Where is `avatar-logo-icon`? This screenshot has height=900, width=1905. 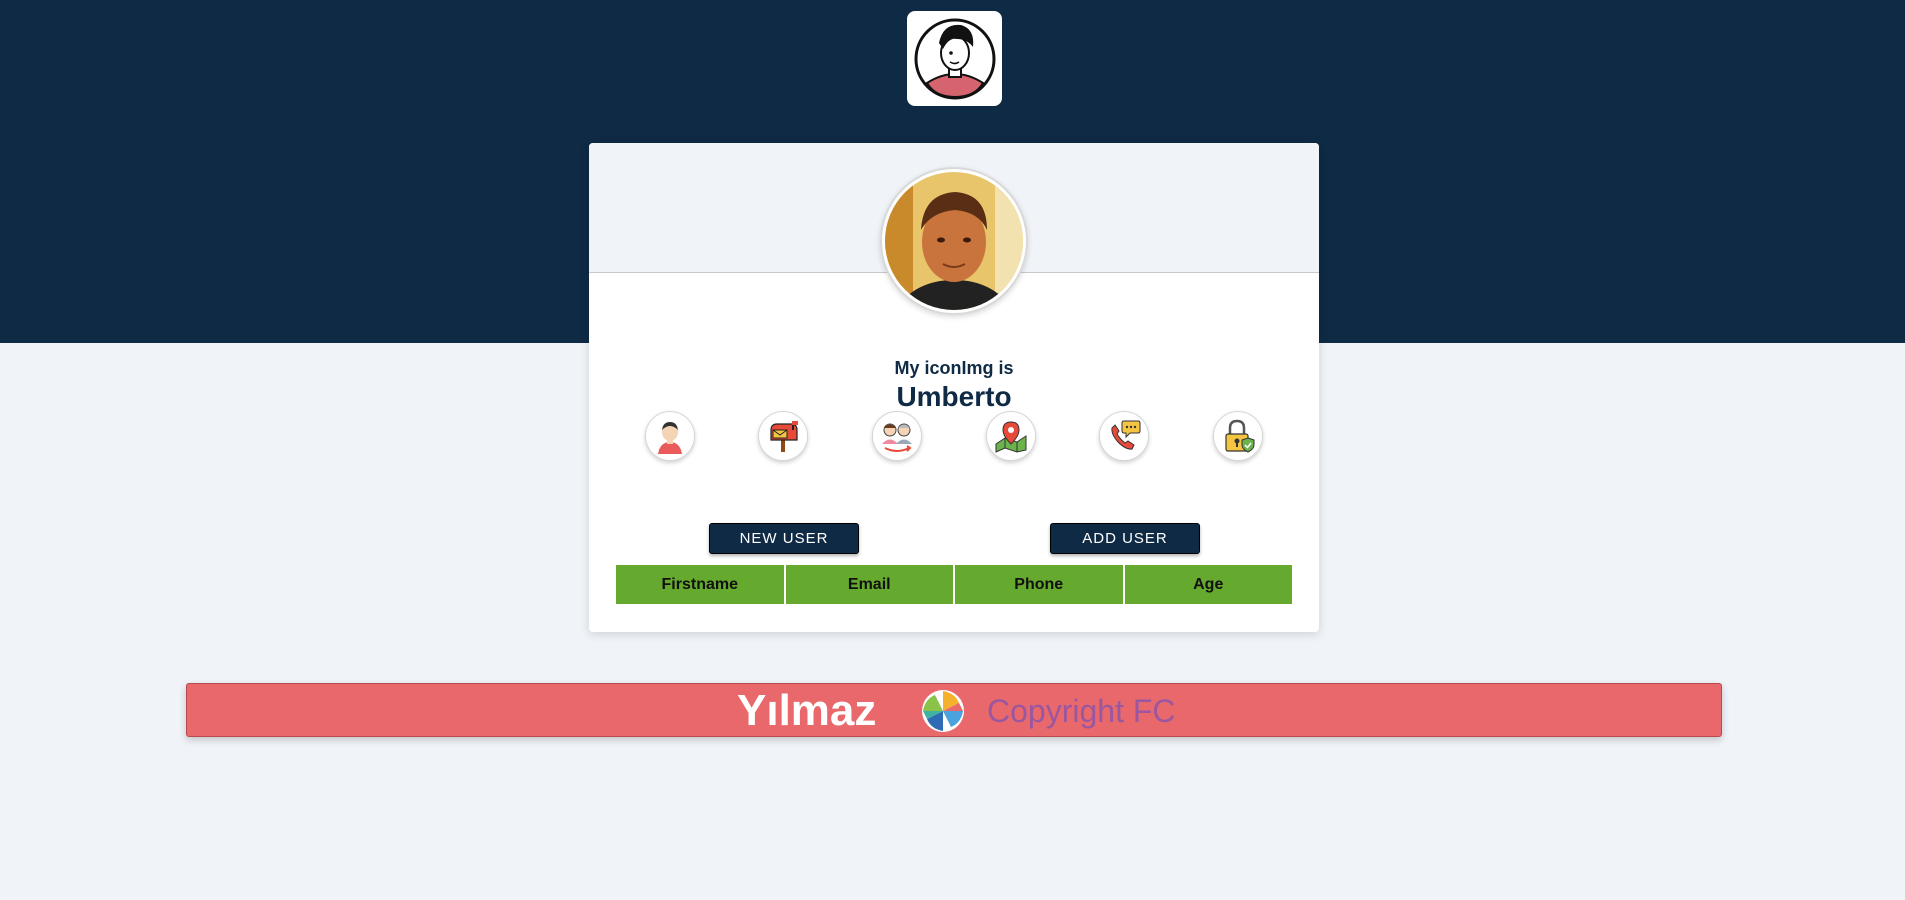 avatar-logo-icon is located at coordinates (954, 58).